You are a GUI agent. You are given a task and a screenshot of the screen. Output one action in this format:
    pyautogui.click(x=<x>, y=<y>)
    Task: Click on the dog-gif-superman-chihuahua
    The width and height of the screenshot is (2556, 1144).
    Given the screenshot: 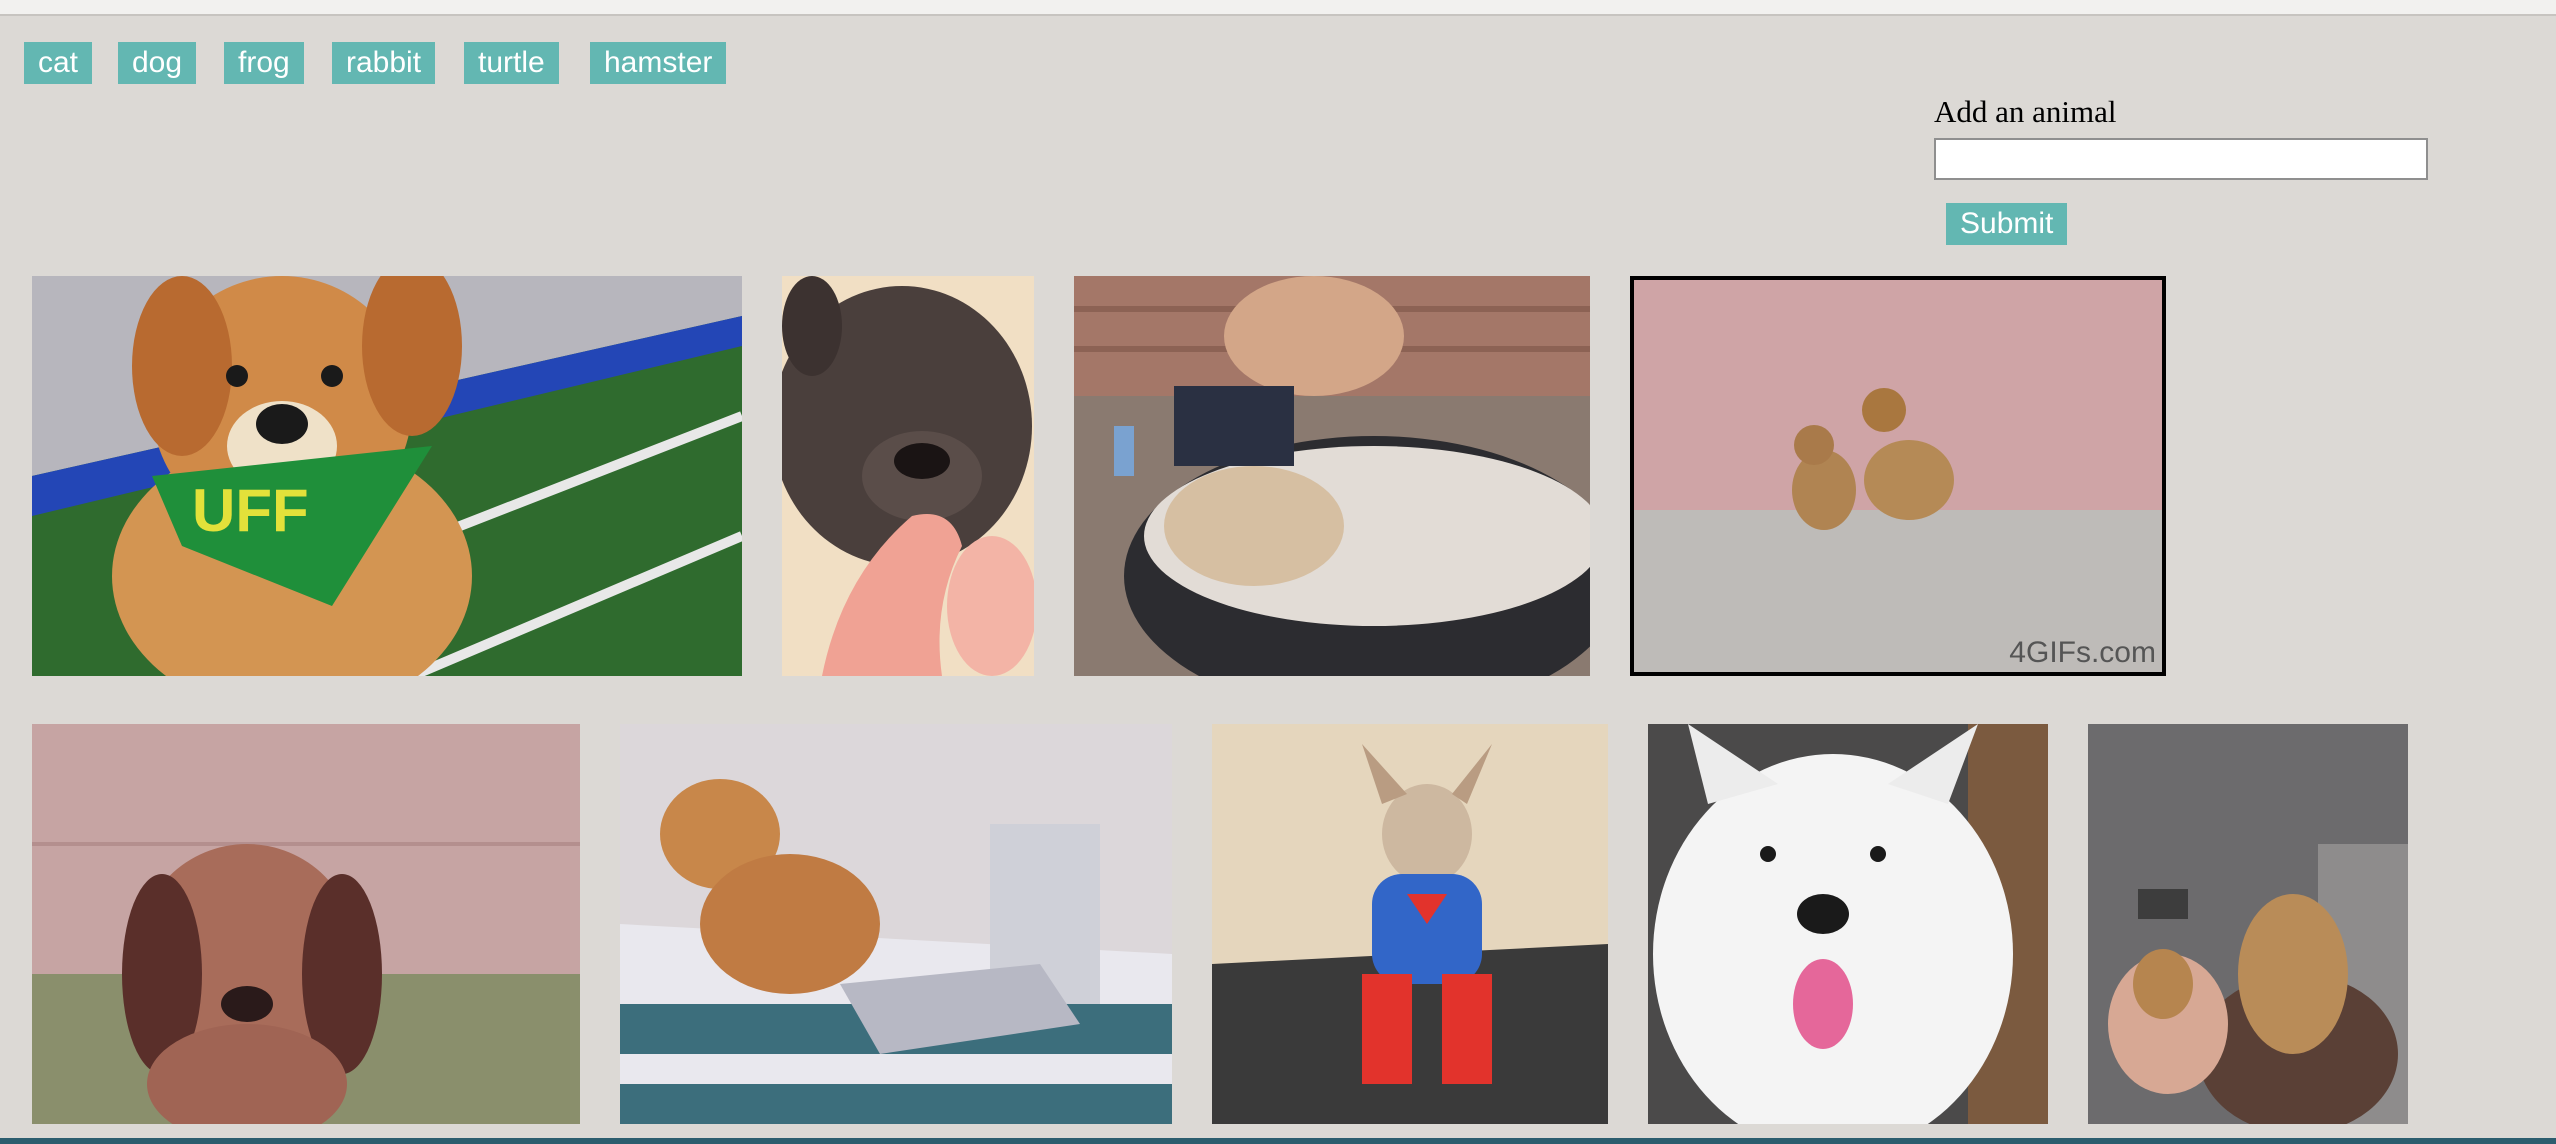 What is the action you would take?
    pyautogui.click(x=1410, y=924)
    